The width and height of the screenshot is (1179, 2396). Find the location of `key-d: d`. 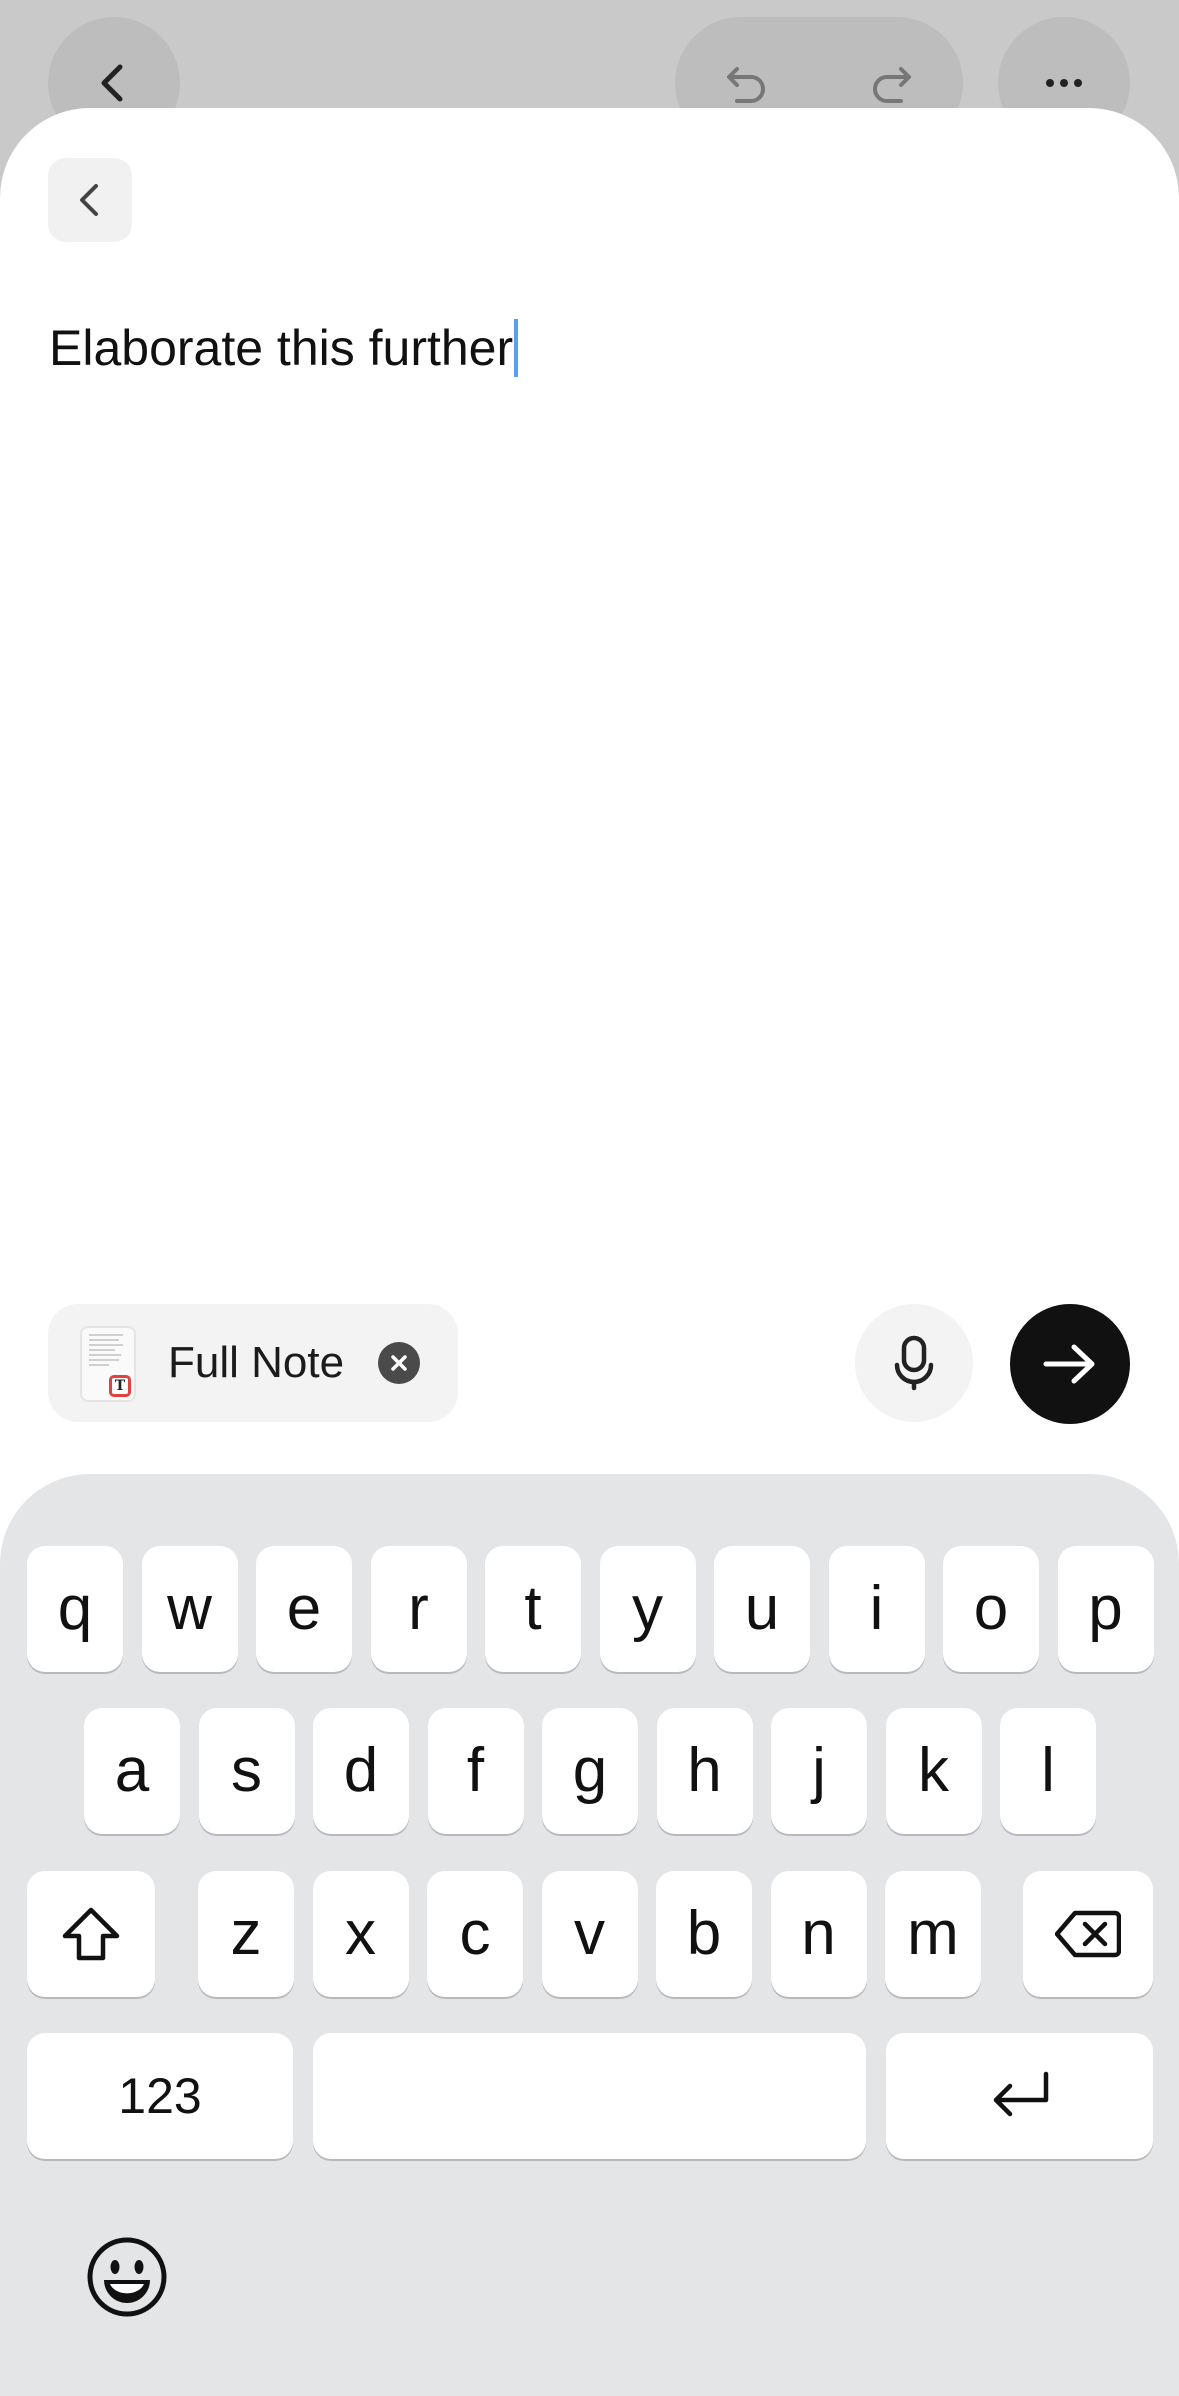

key-d: d is located at coordinates (361, 1771).